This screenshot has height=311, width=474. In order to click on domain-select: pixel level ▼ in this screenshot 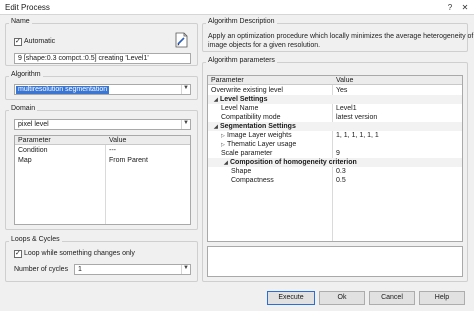, I will do `click(102, 124)`.